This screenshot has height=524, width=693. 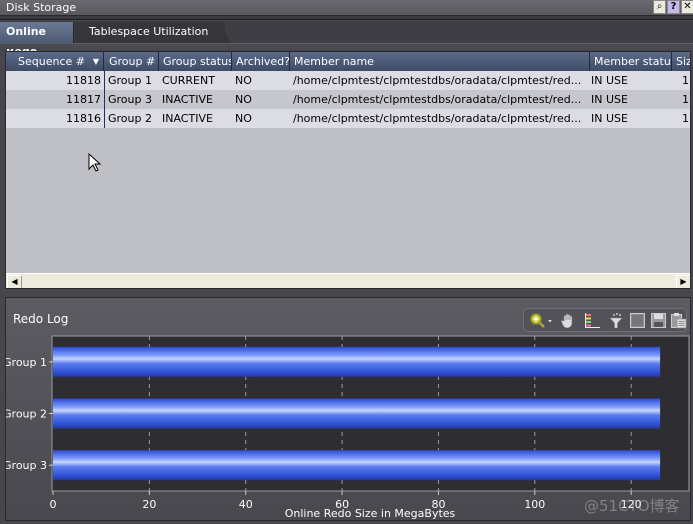 I want to click on cell-sequence: 11817, so click(x=83, y=99).